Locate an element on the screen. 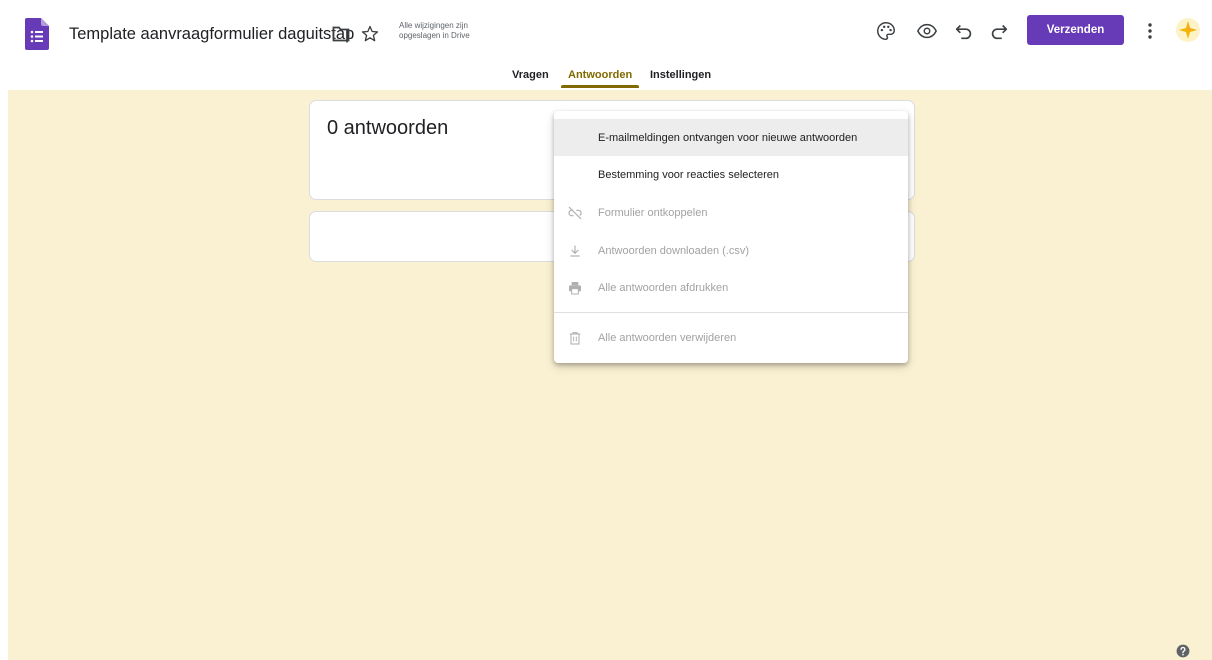 The width and height of the screenshot is (1212, 660). star-icon is located at coordinates (370, 34).